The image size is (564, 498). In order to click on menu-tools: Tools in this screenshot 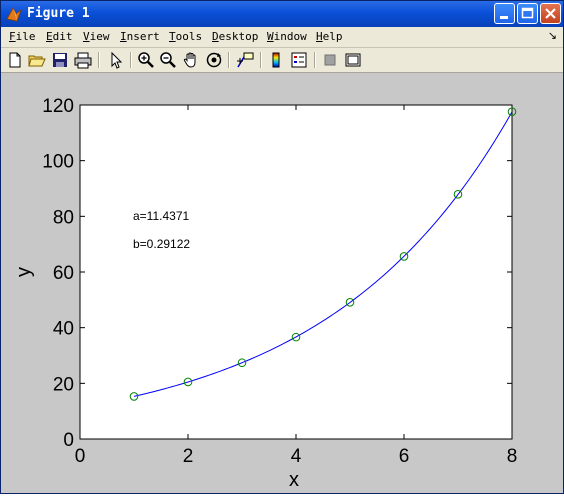, I will do `click(185, 36)`.